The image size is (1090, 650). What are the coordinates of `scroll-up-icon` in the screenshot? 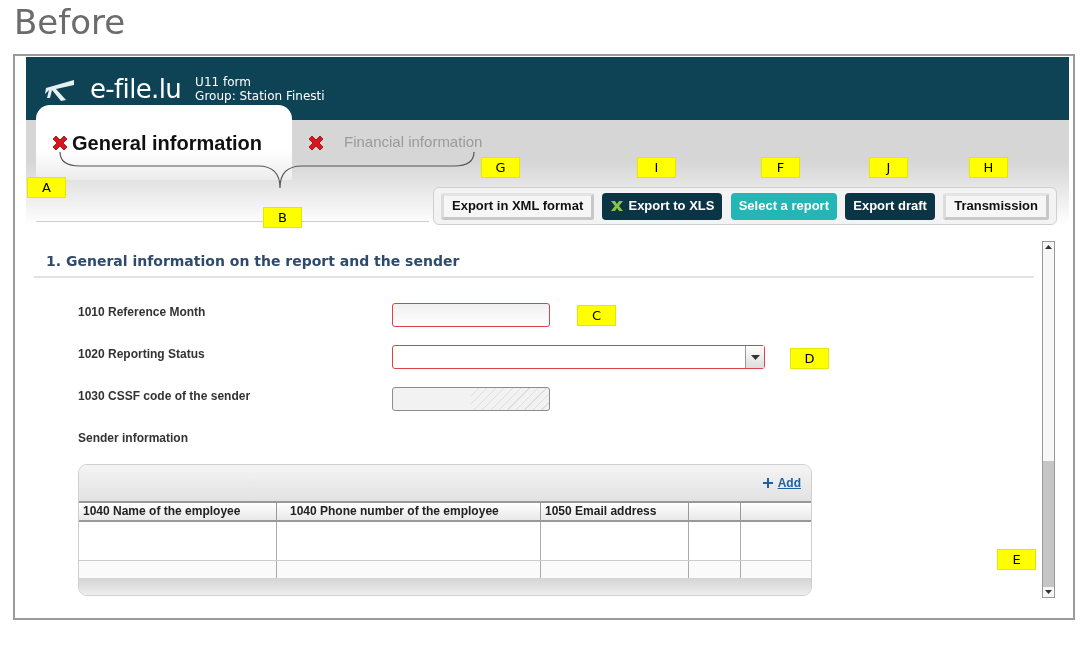 It's located at (1048, 247).